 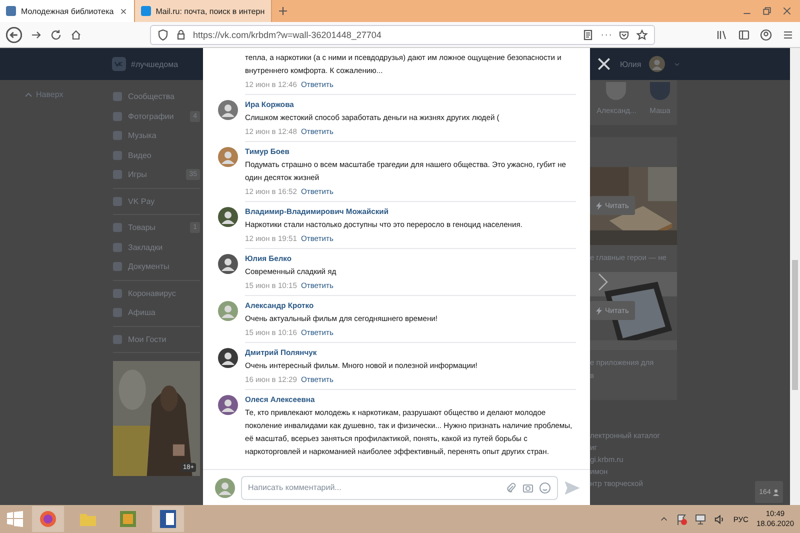 I want to click on menu-item: Музыка, so click(x=156, y=136).